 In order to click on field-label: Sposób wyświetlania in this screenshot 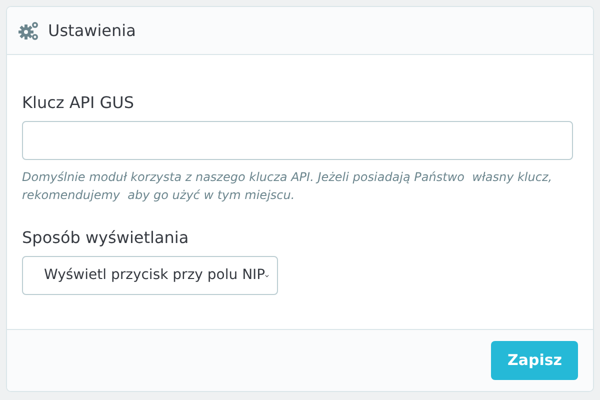, I will do `click(105, 238)`.